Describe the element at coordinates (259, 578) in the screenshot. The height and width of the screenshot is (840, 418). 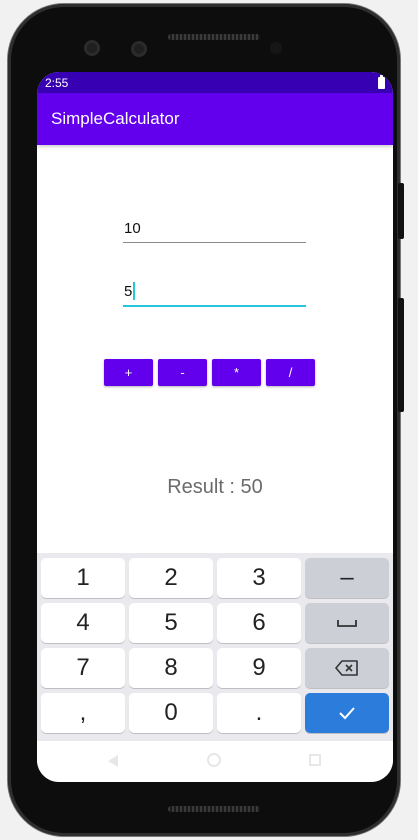
I see `key-3: 3` at that location.